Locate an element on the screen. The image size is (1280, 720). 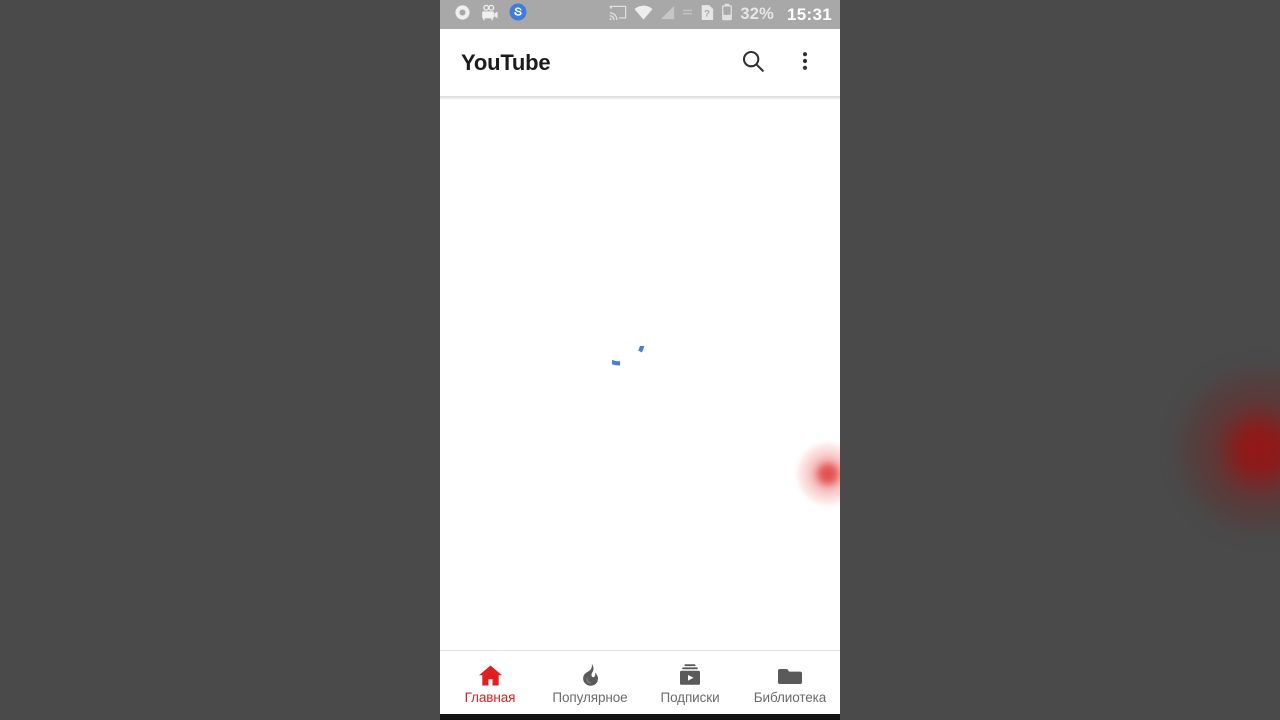
nav-item-subscriptions: Подписки is located at coordinates (690, 682).